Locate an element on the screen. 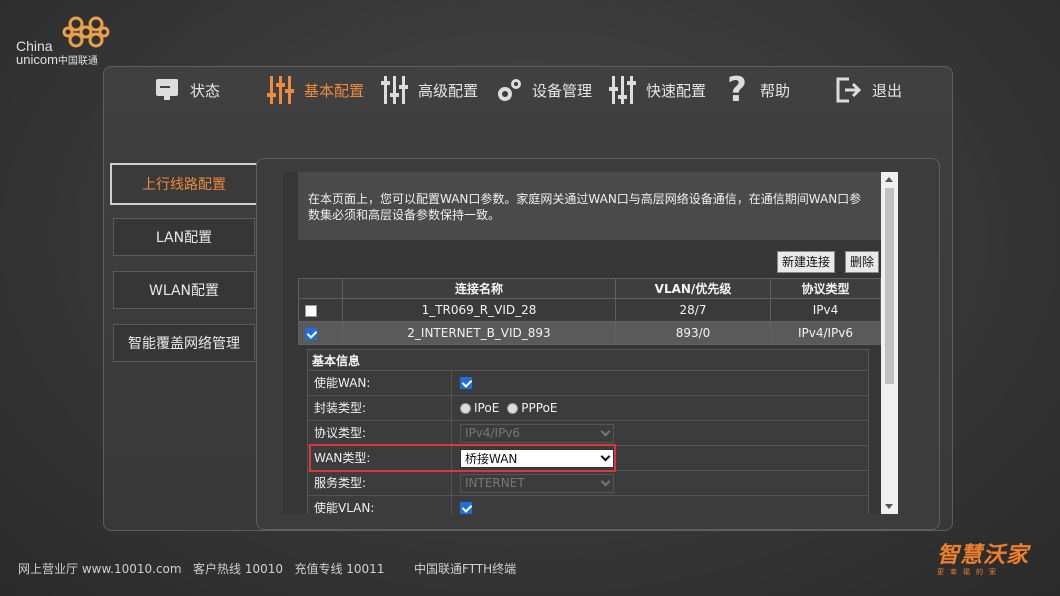  delete-button: 删除 is located at coordinates (862, 262).